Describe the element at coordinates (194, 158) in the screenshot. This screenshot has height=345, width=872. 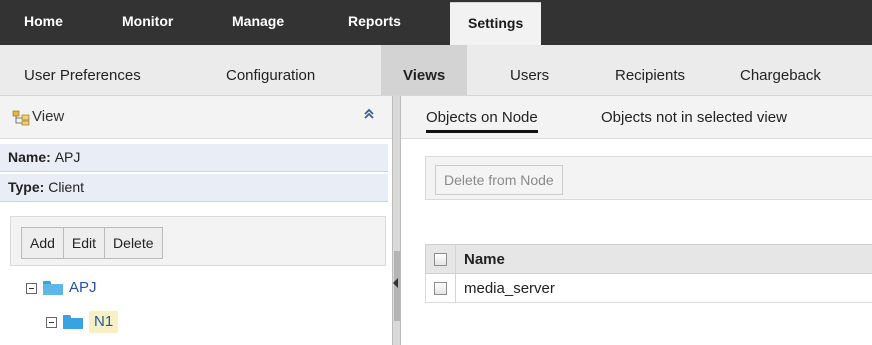
I see `view-name-row: Name: APJ` at that location.